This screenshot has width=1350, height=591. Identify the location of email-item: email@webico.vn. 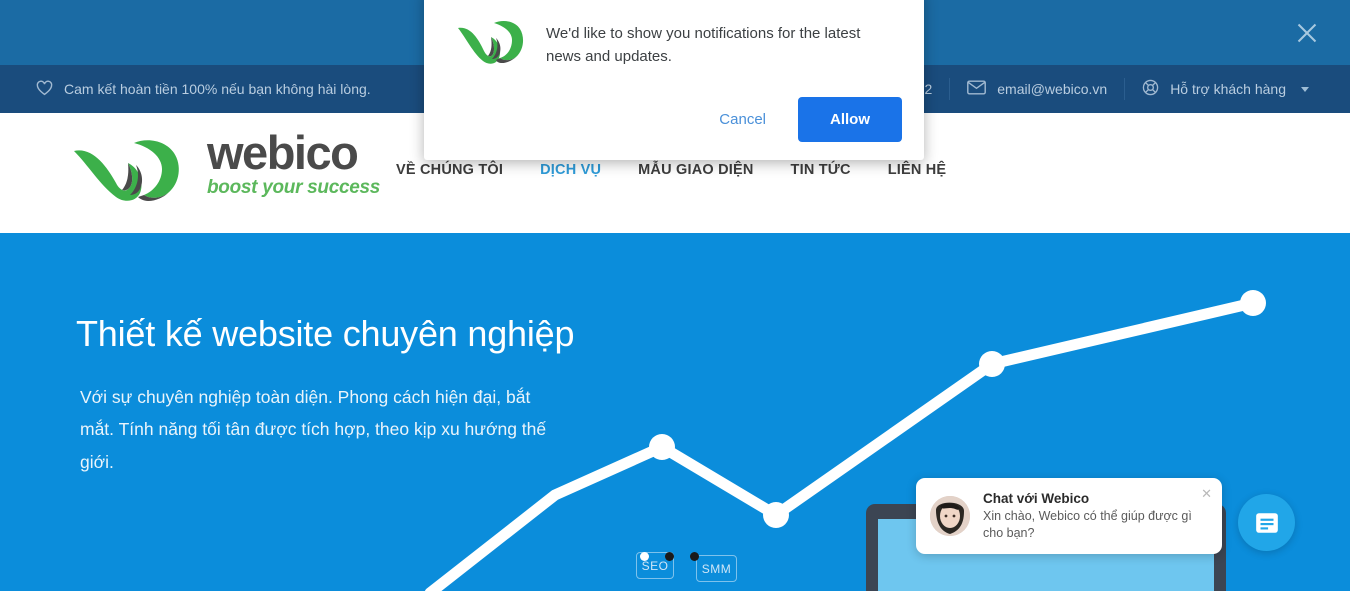
(1036, 89).